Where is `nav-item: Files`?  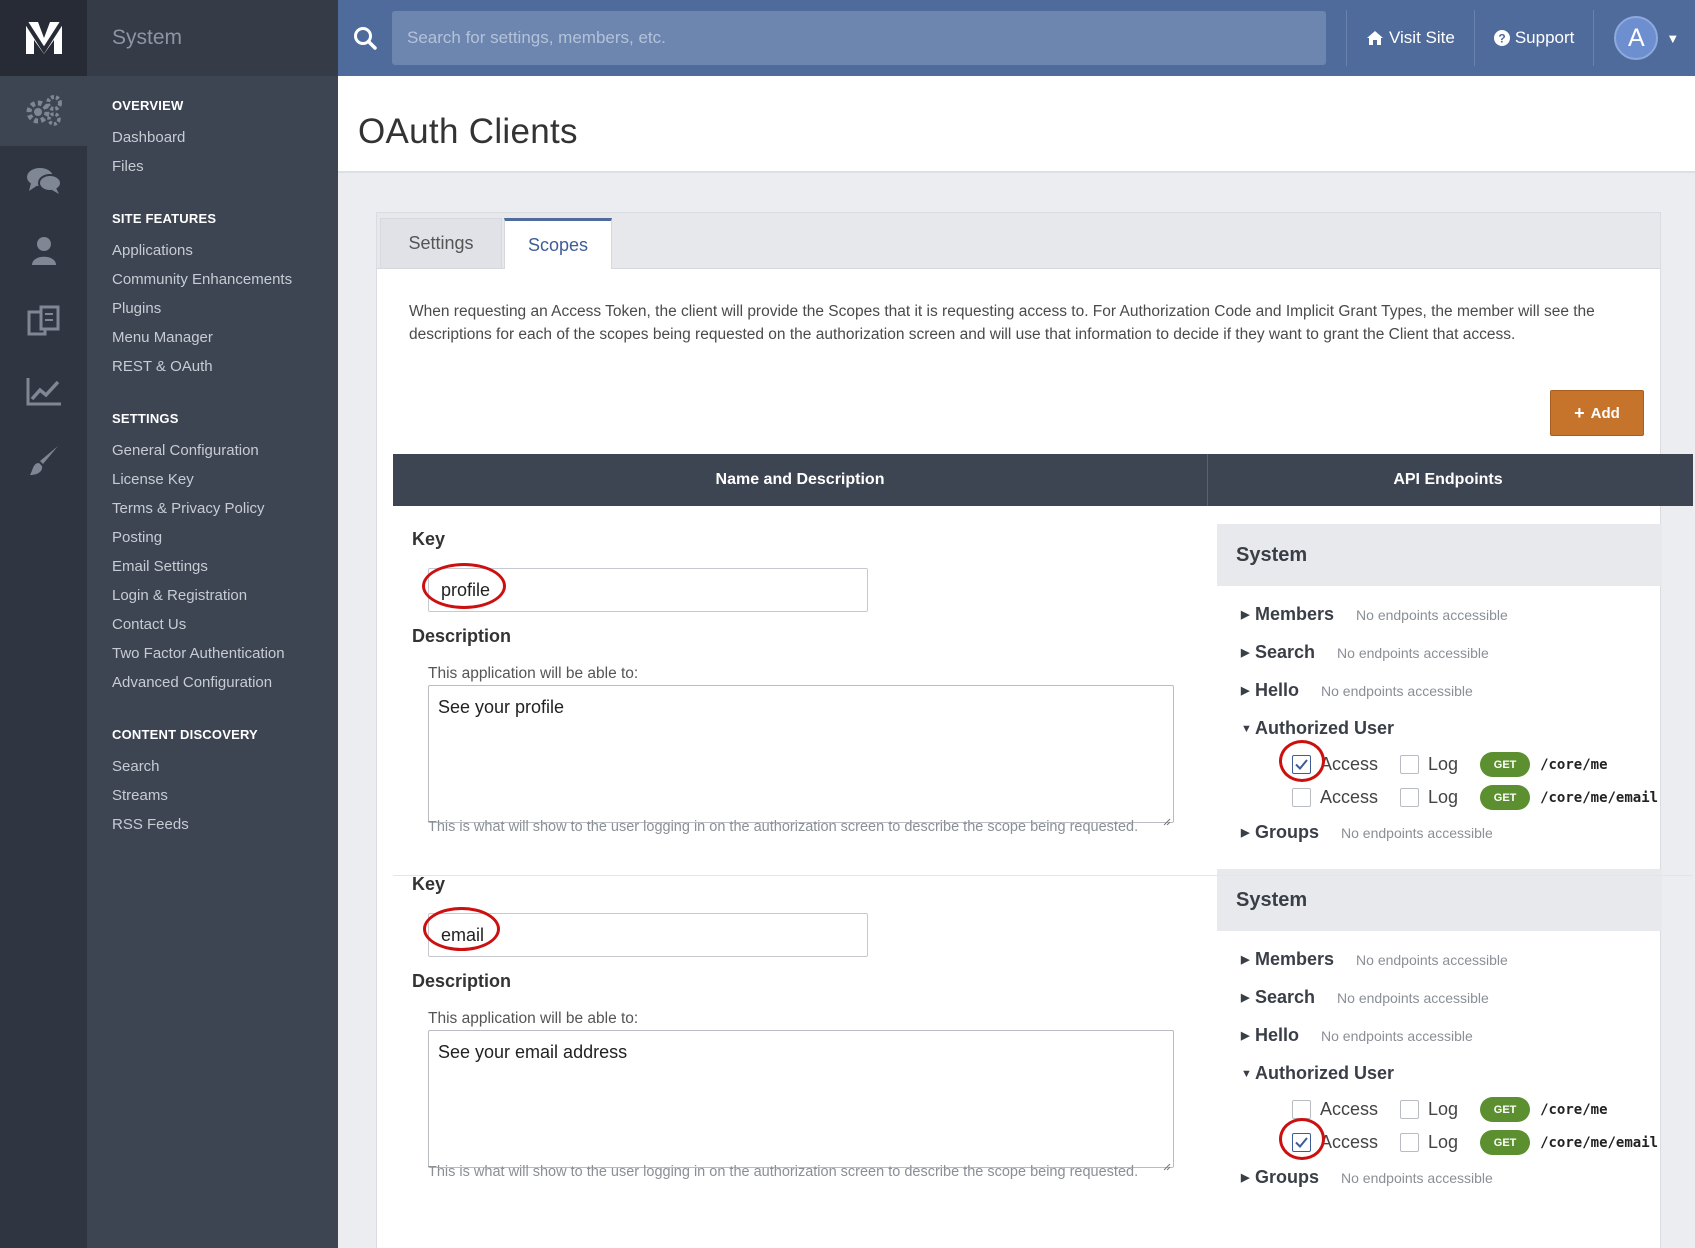 nav-item: Files is located at coordinates (225, 166).